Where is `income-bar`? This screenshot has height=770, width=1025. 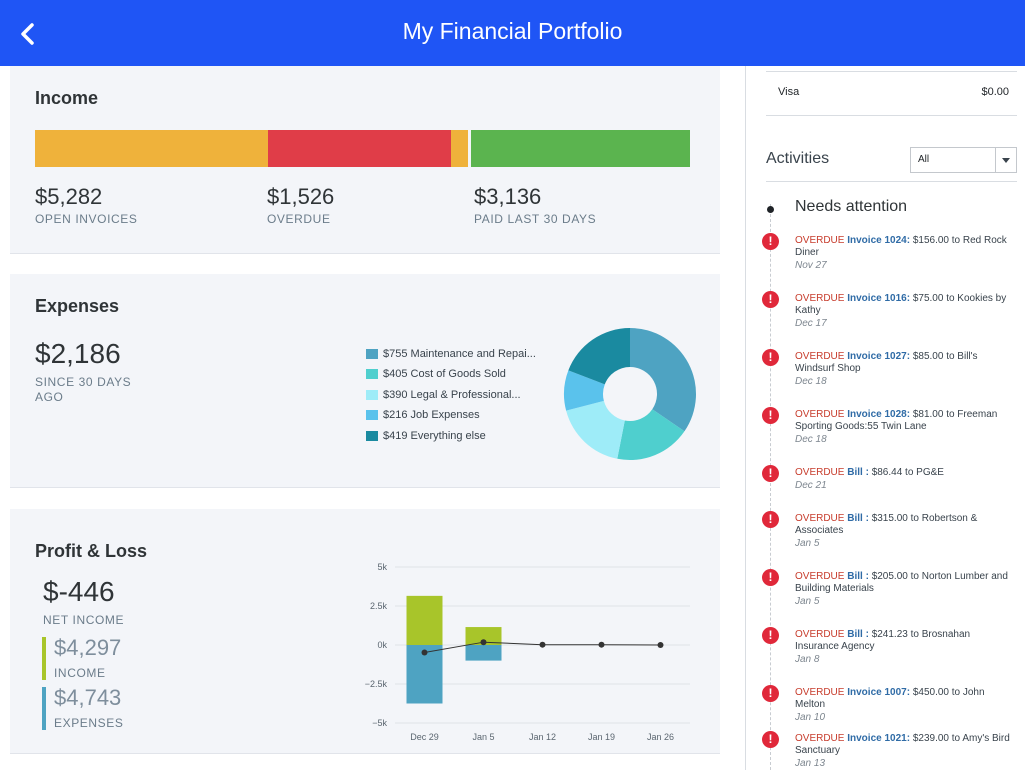
income-bar is located at coordinates (362, 148).